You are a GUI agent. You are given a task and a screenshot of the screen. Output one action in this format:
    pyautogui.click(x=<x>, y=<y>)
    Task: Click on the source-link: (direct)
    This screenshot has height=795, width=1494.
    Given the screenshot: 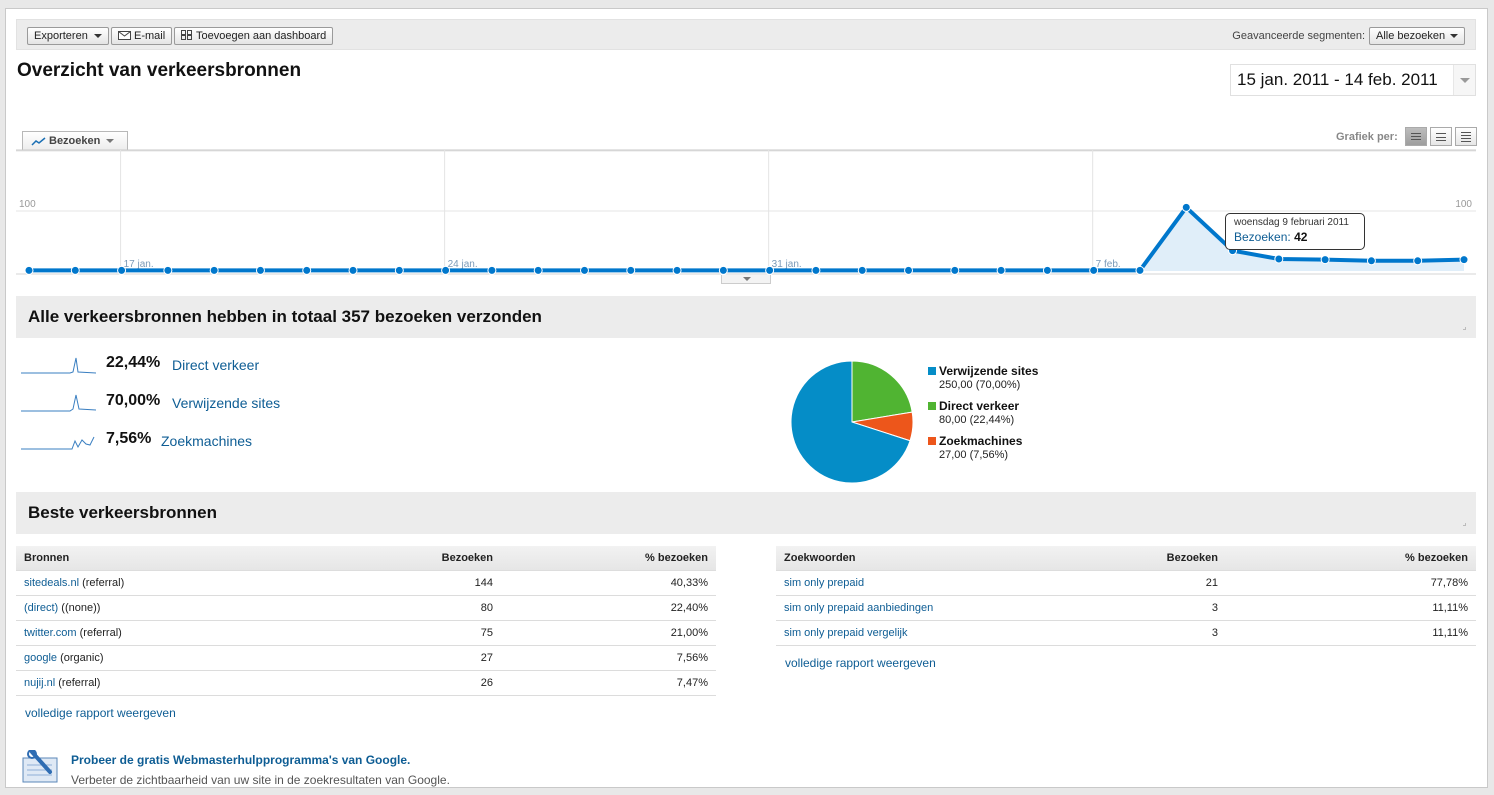 What is the action you would take?
    pyautogui.click(x=41, y=608)
    